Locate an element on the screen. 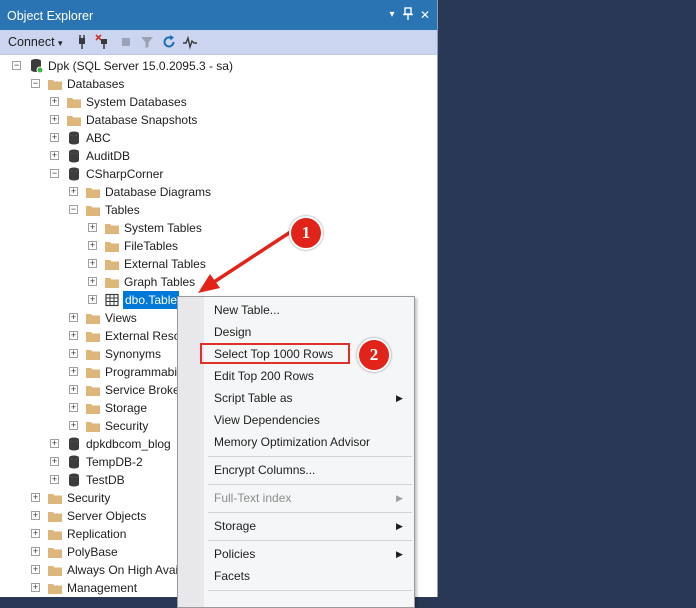  tree-label: Dpk (SQL Server 15.0.2095.3 - sa) is located at coordinates (140, 66).